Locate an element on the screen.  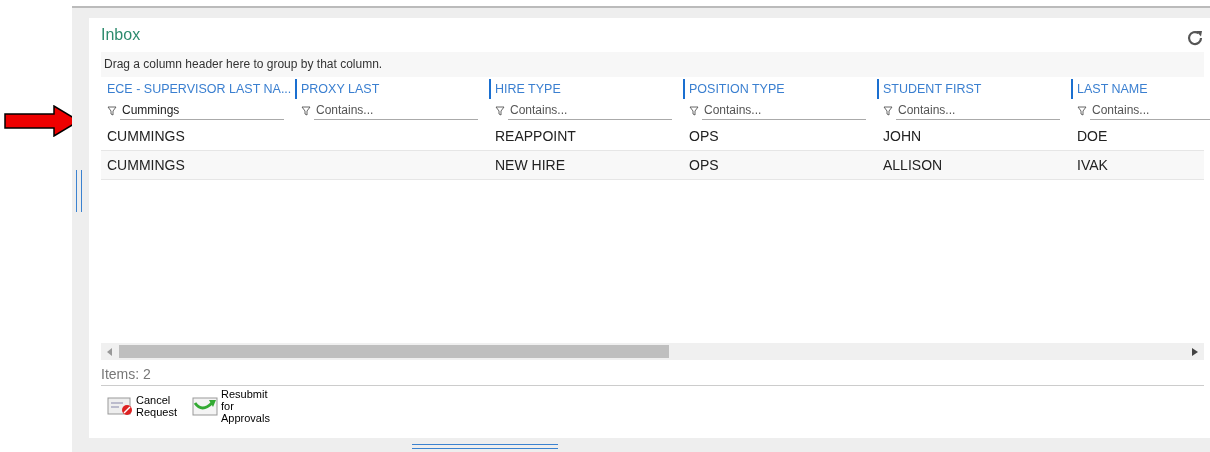
refresh-icon is located at coordinates (1195, 38).